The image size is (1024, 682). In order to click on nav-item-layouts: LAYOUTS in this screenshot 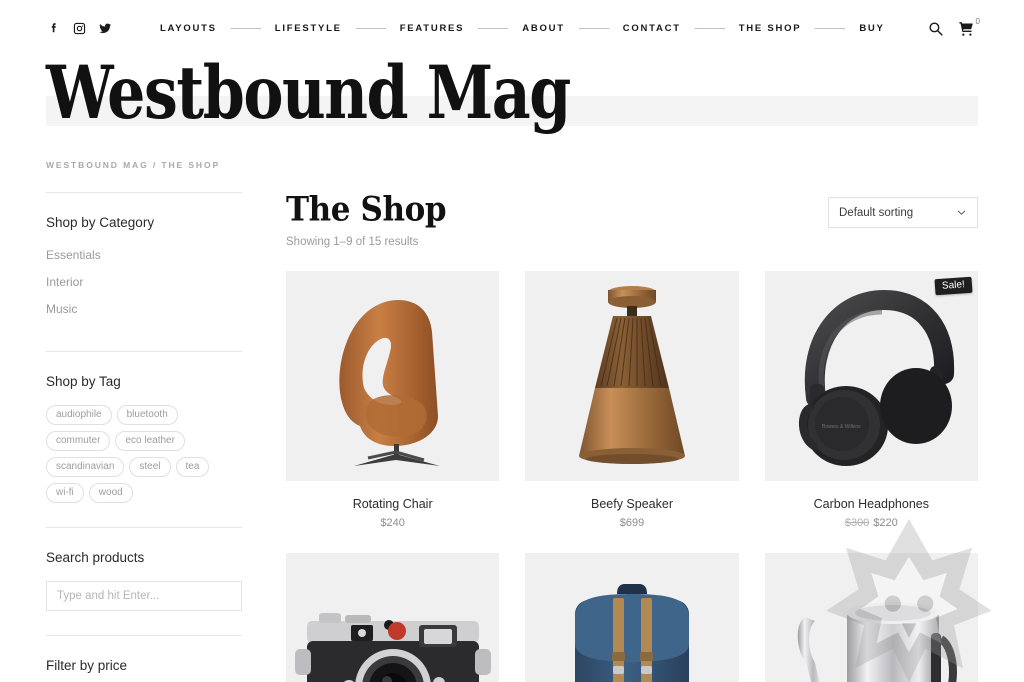, I will do `click(188, 28)`.